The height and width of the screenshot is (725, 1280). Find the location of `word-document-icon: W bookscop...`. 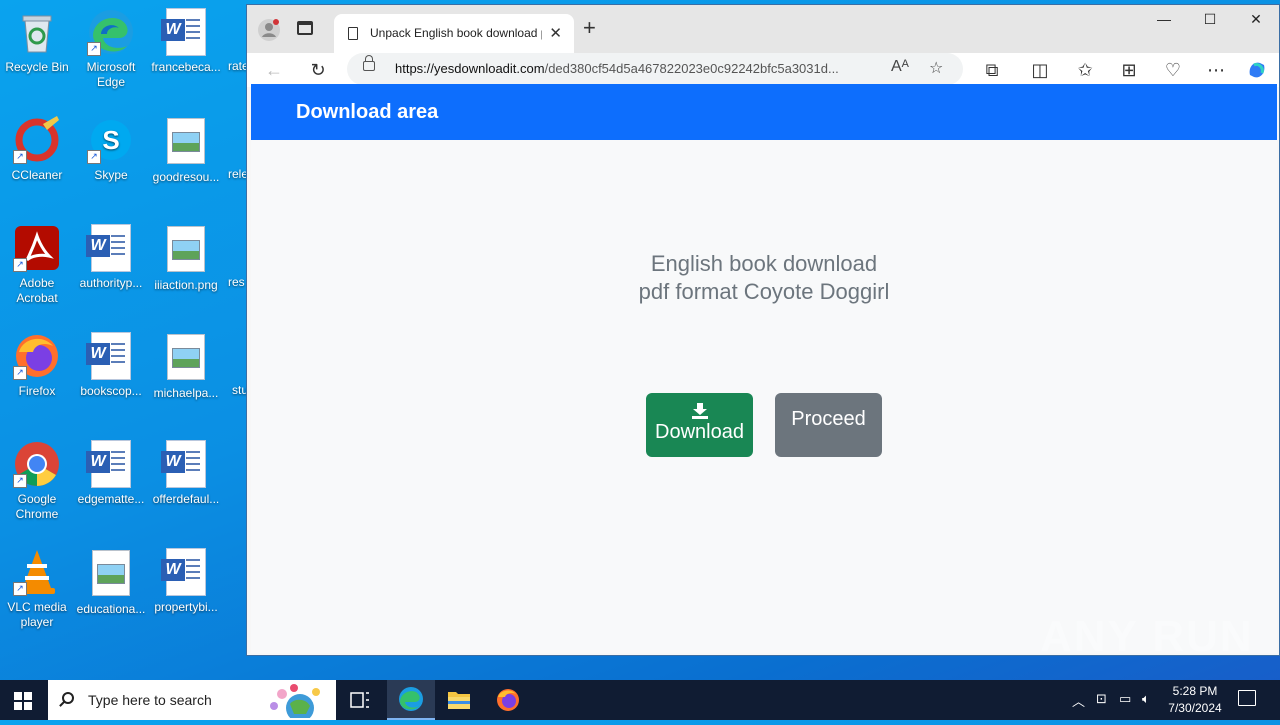

word-document-icon: W bookscop... is located at coordinates (111, 365).